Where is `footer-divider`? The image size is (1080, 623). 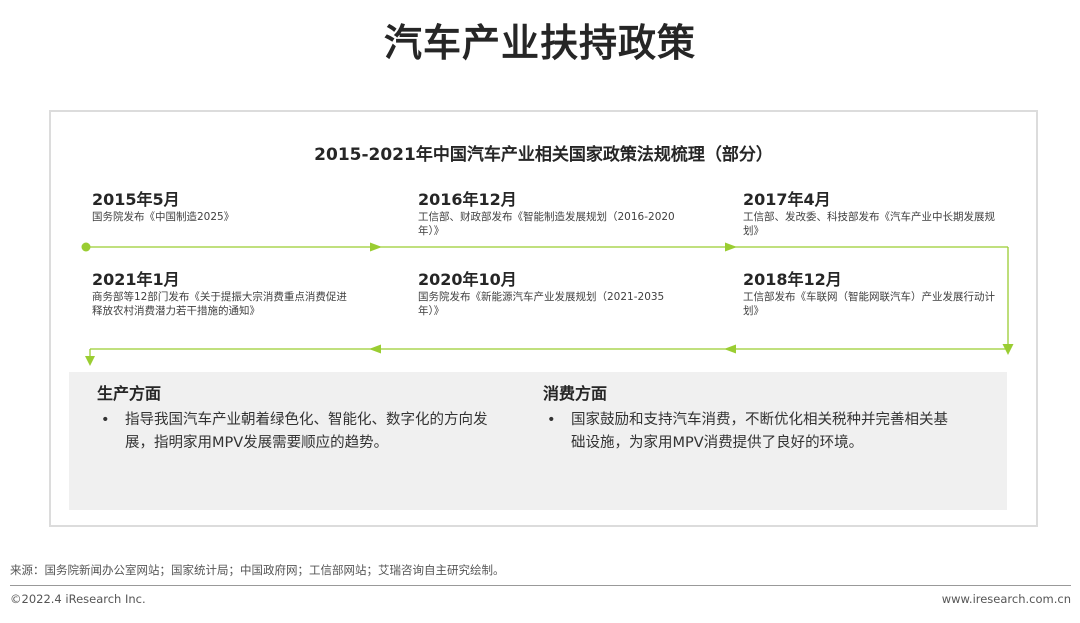 footer-divider is located at coordinates (540, 585).